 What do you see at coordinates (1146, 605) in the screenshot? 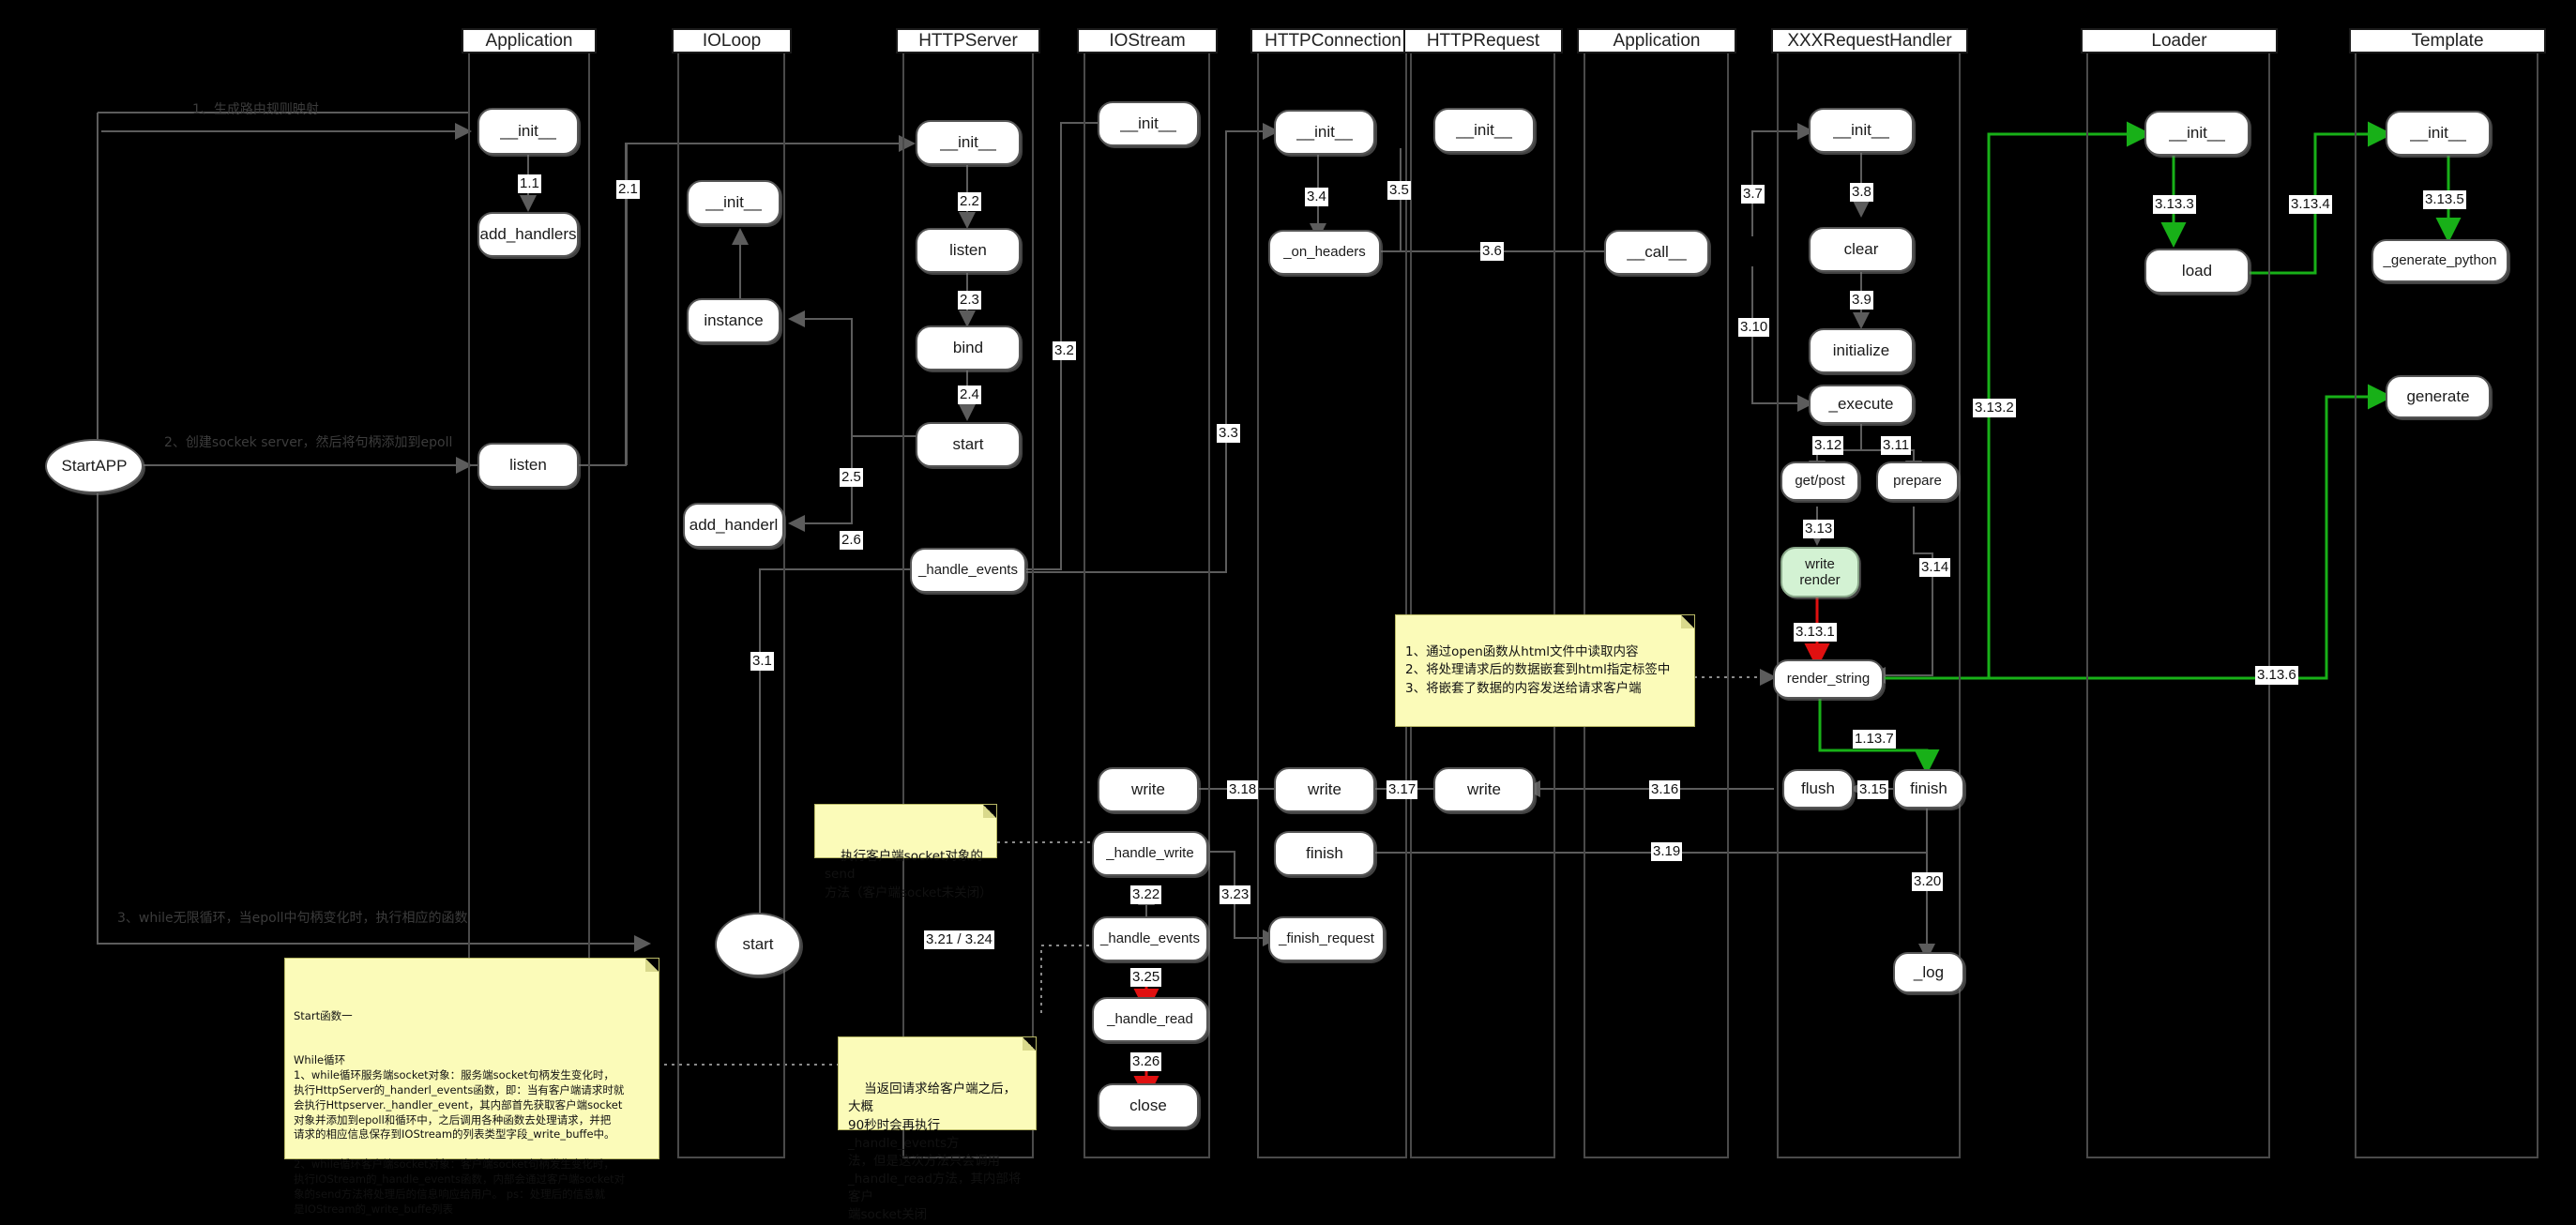
I see `lane-body-iostream` at bounding box center [1146, 605].